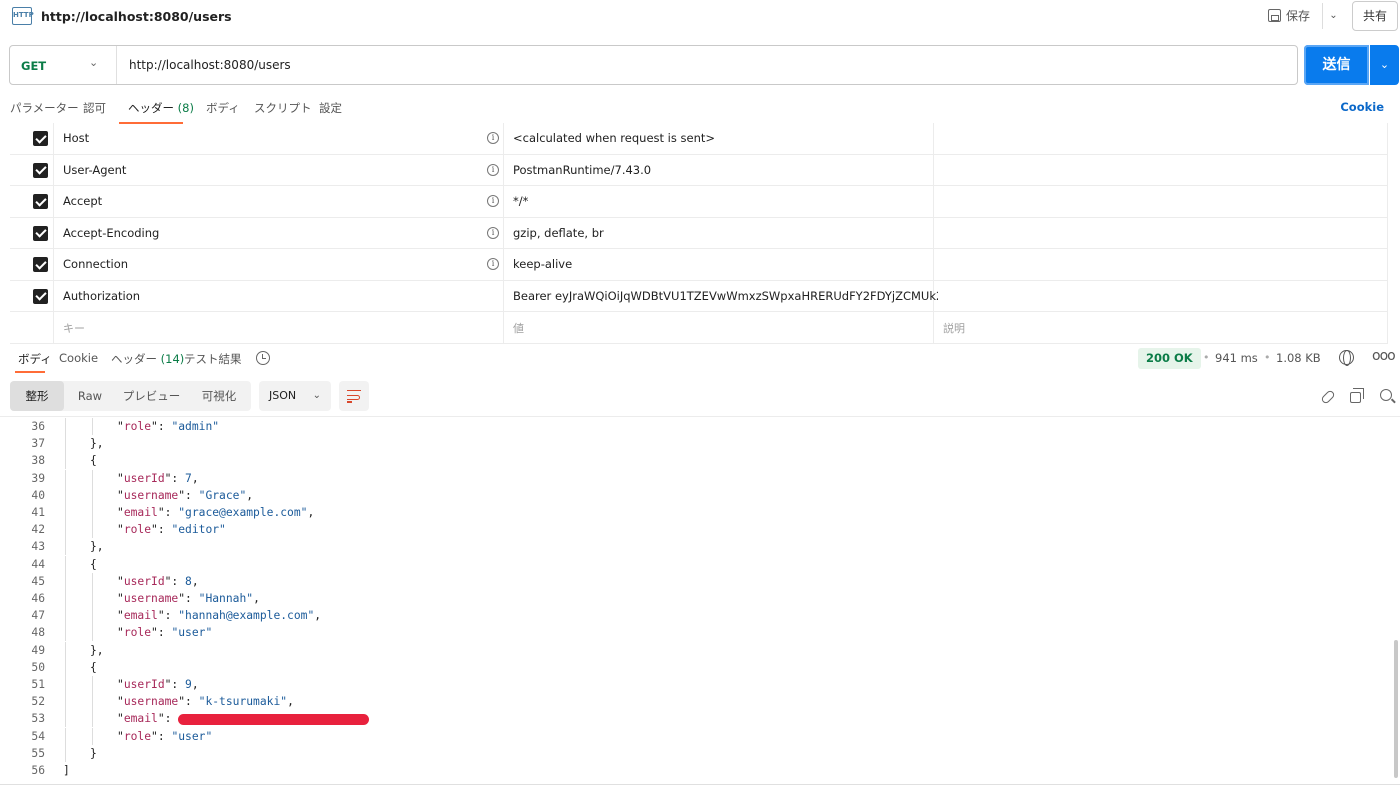 Image resolution: width=1400 pixels, height=788 pixels. Describe the element at coordinates (35, 359) in the screenshot. I see `response-tab-body: ボディ` at that location.